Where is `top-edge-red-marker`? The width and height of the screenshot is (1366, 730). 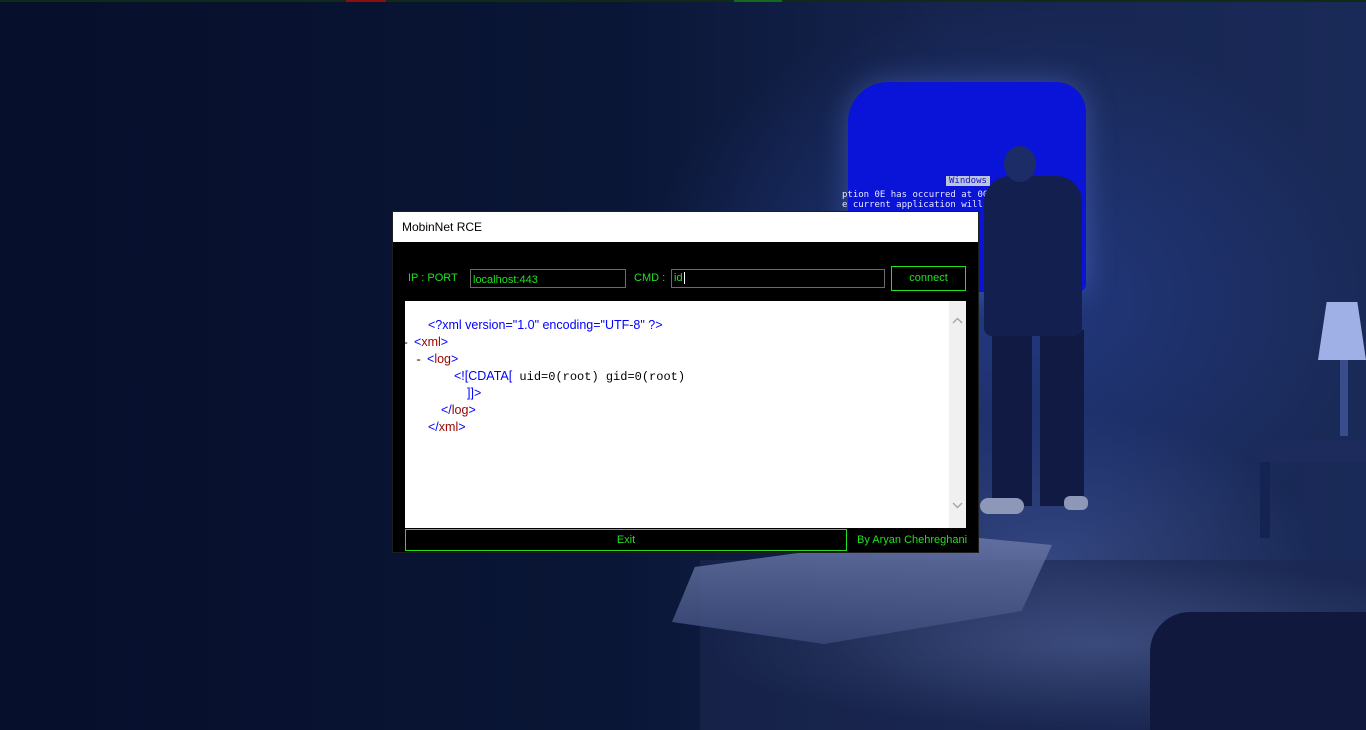
top-edge-red-marker is located at coordinates (366, 1).